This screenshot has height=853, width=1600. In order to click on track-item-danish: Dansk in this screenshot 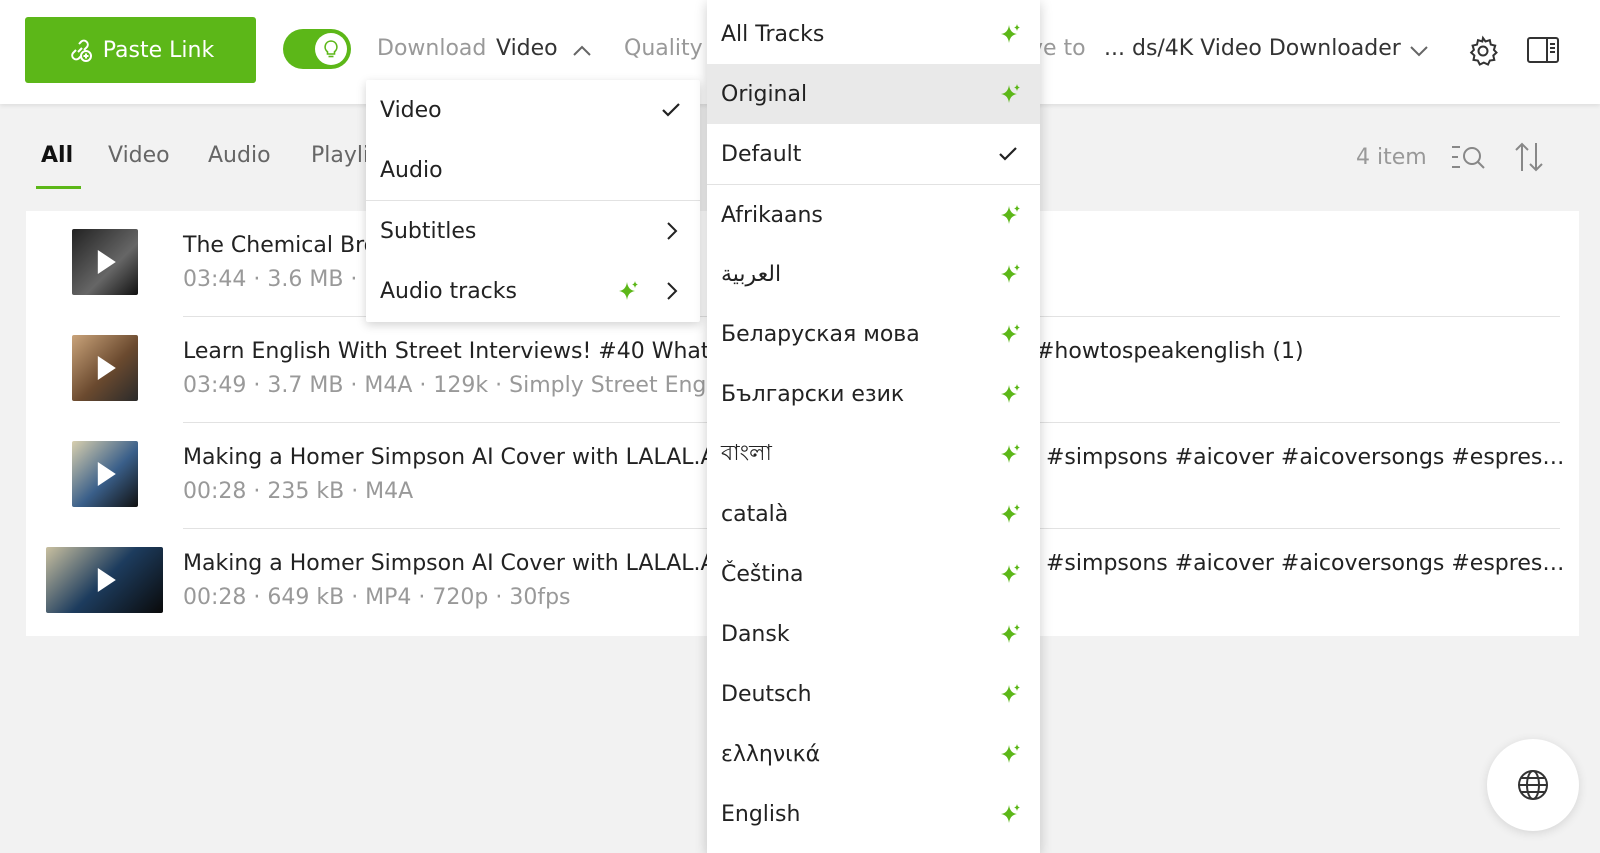, I will do `click(873, 634)`.